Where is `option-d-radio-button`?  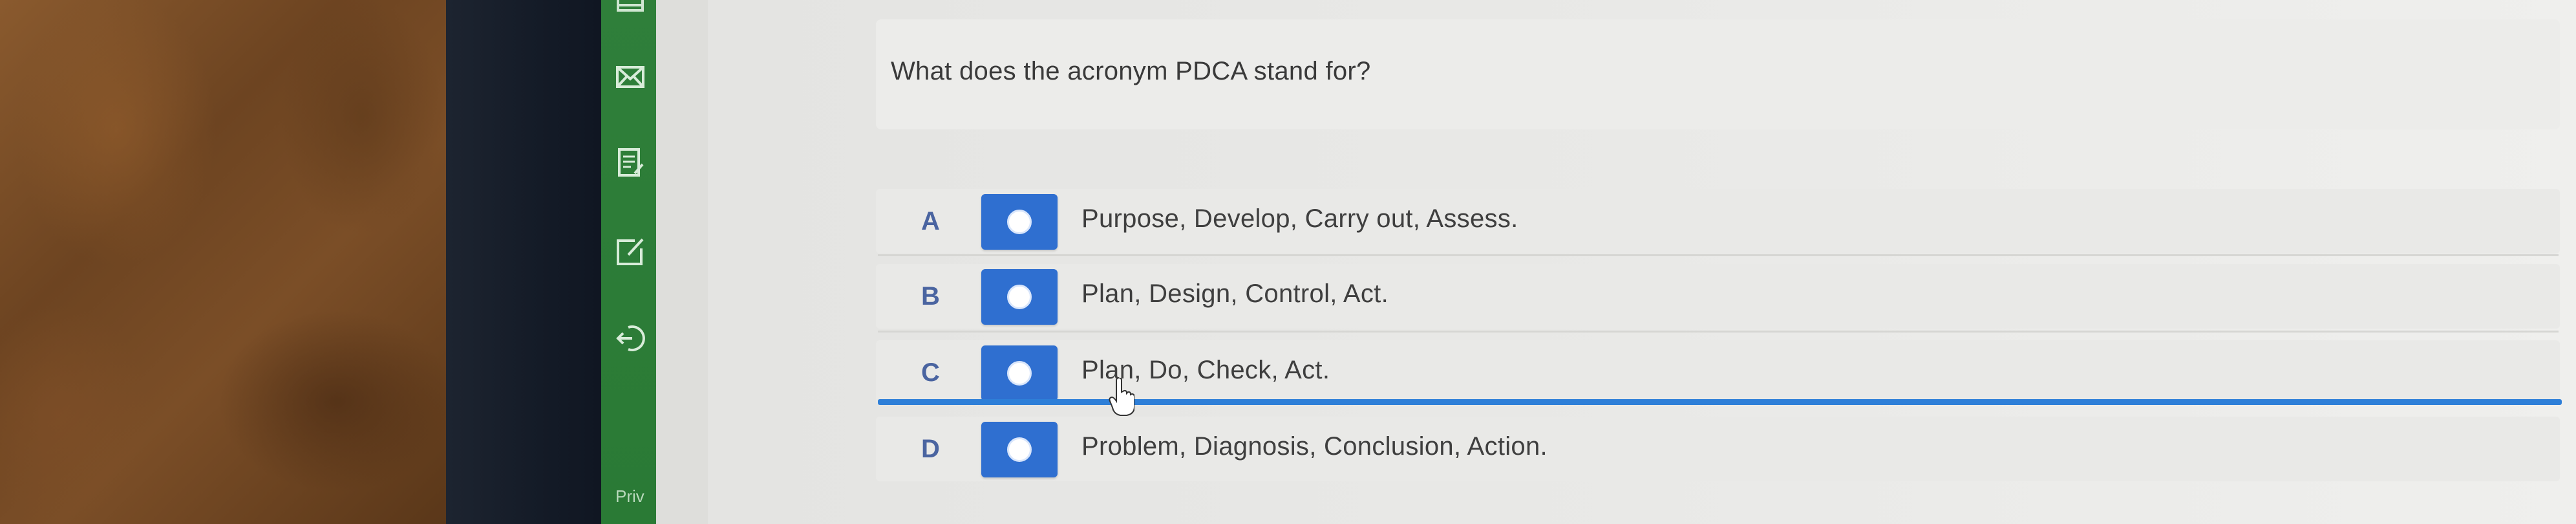 option-d-radio-button is located at coordinates (1019, 449).